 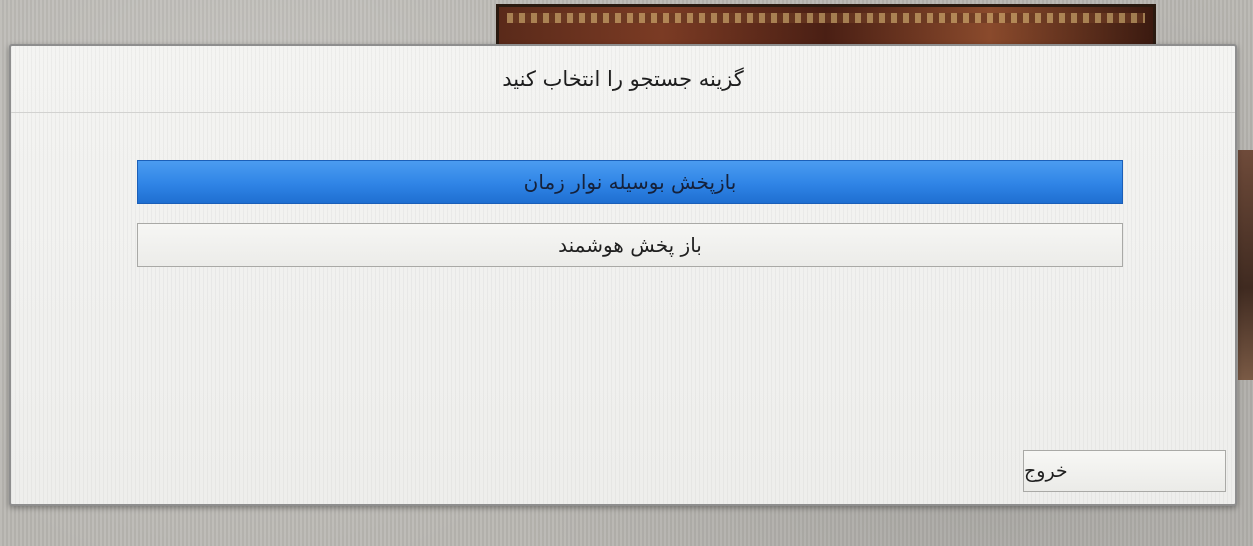 What do you see at coordinates (1046, 471) in the screenshot?
I see `exit-button-label: خروج` at bounding box center [1046, 471].